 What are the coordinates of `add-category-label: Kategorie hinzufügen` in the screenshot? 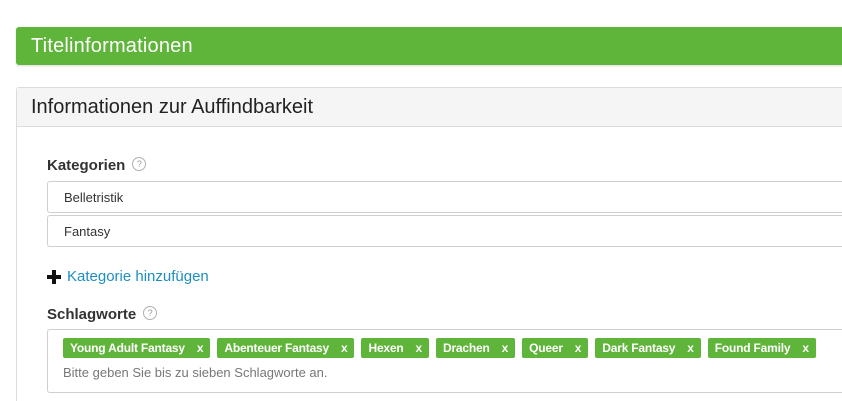 It's located at (138, 276).